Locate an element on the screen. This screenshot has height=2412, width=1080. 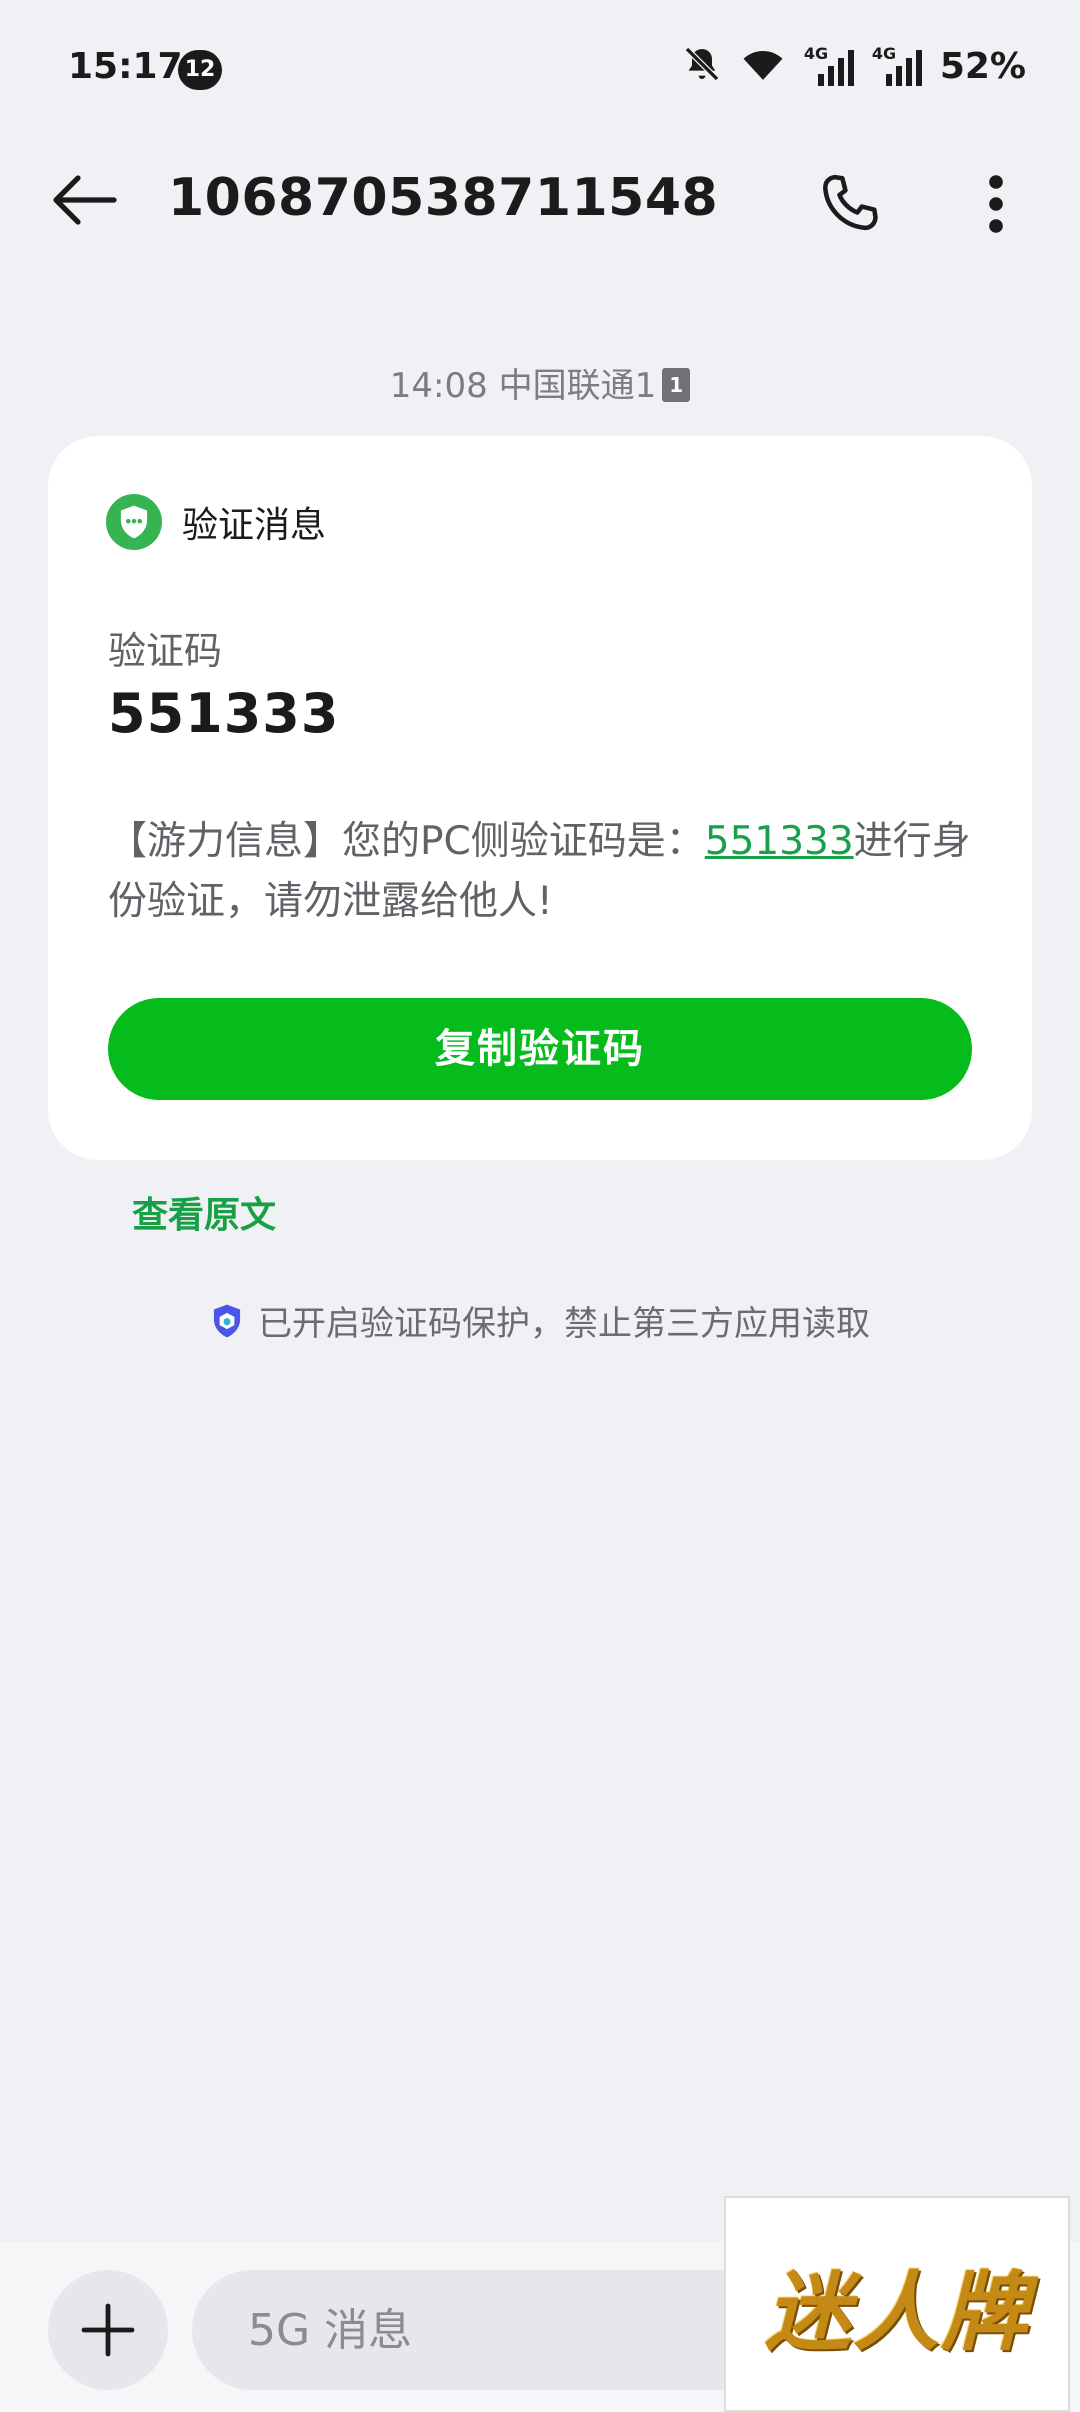
watermark-logo: 迷人牌 is located at coordinates (897, 2304).